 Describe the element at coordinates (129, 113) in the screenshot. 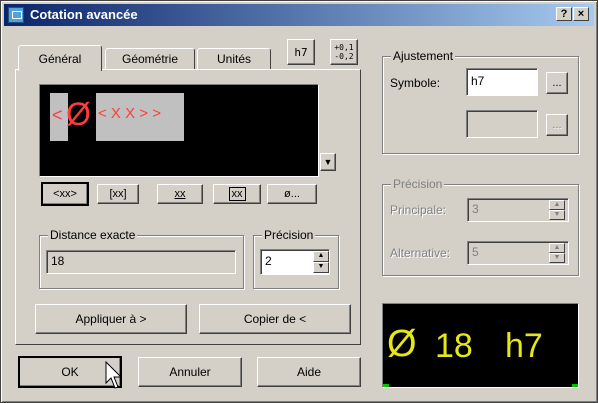

I see `editor-text-right: < X X > >` at that location.